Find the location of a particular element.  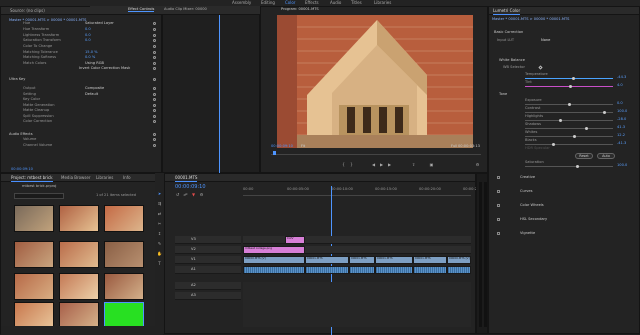

settings-icon: ⚙ is located at coordinates (477, 164).